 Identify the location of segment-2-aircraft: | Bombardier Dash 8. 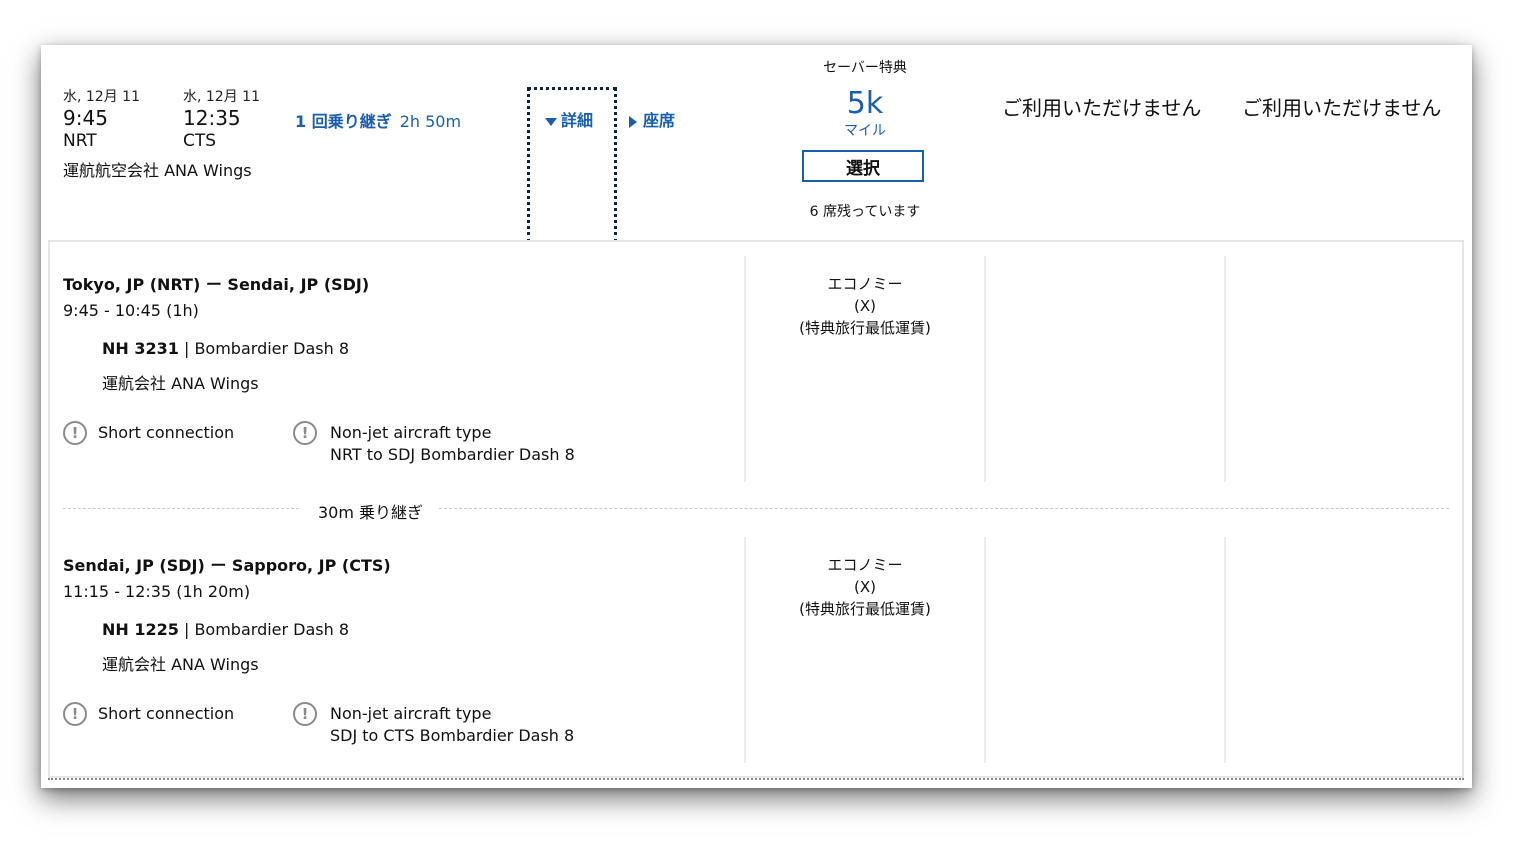
(264, 629).